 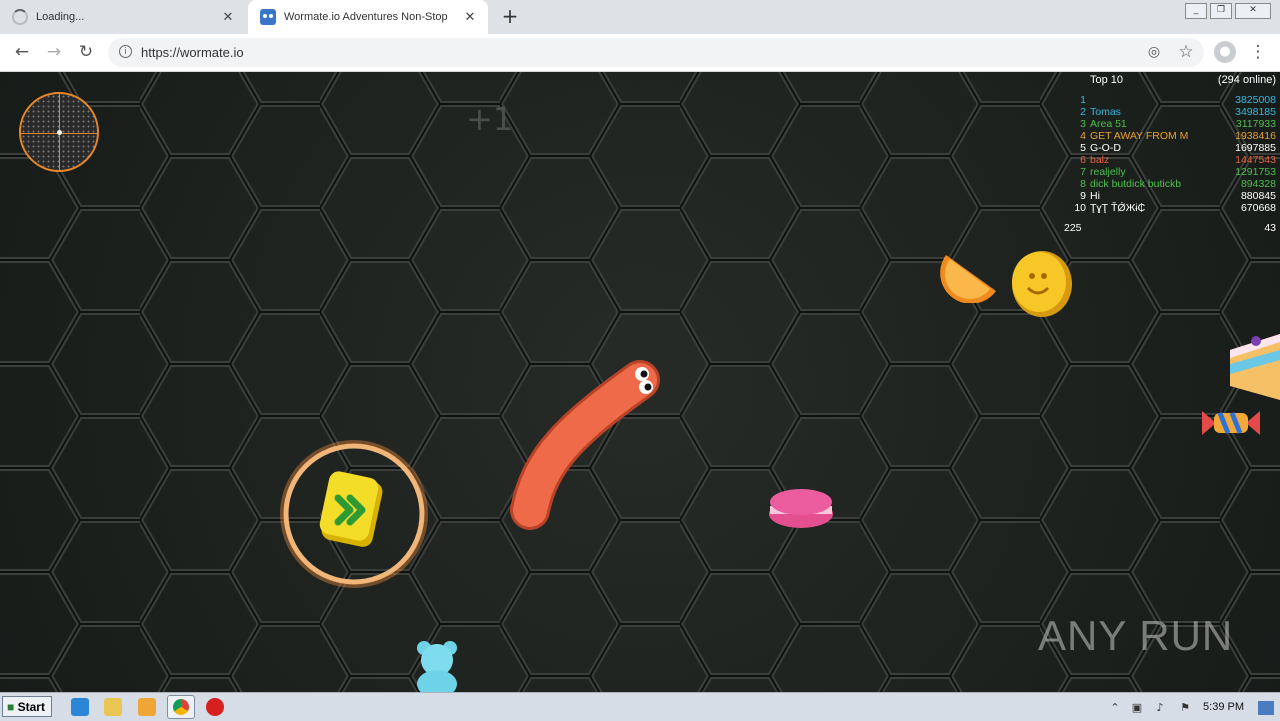 I want to click on minimap, so click(x=59, y=132).